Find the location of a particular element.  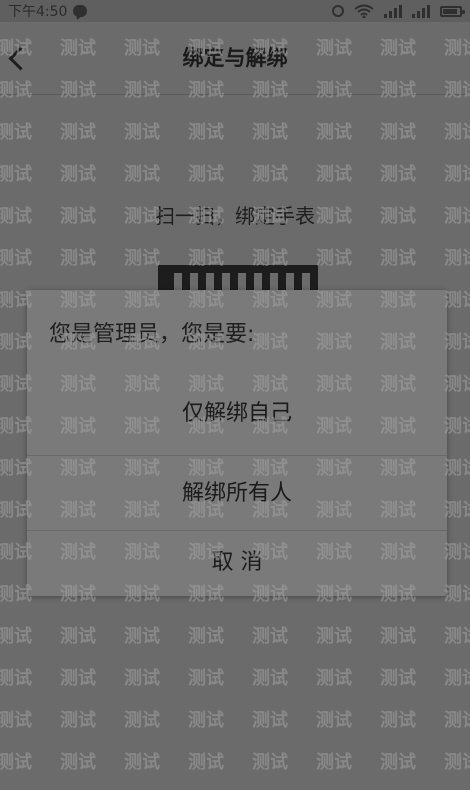

status-left: 下午4:50 is located at coordinates (48, 11).